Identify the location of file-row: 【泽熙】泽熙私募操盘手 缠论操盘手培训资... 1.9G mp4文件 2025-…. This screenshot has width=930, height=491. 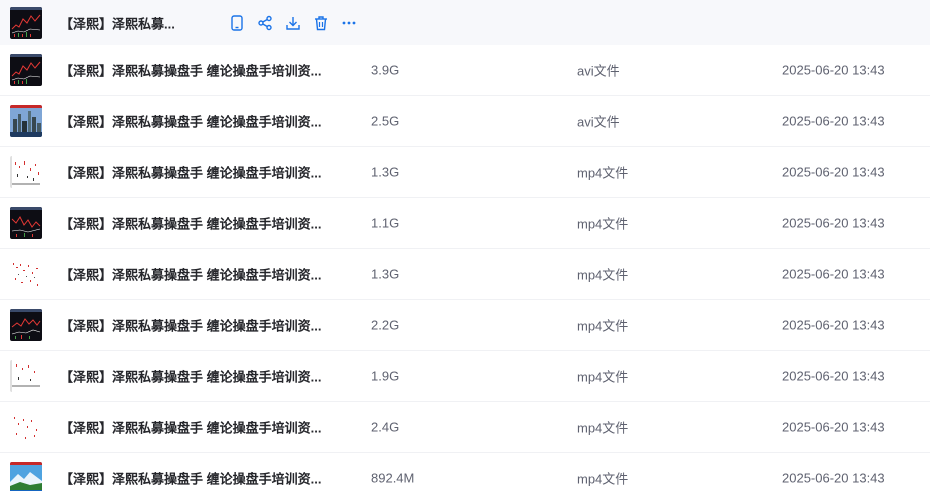
(465, 376).